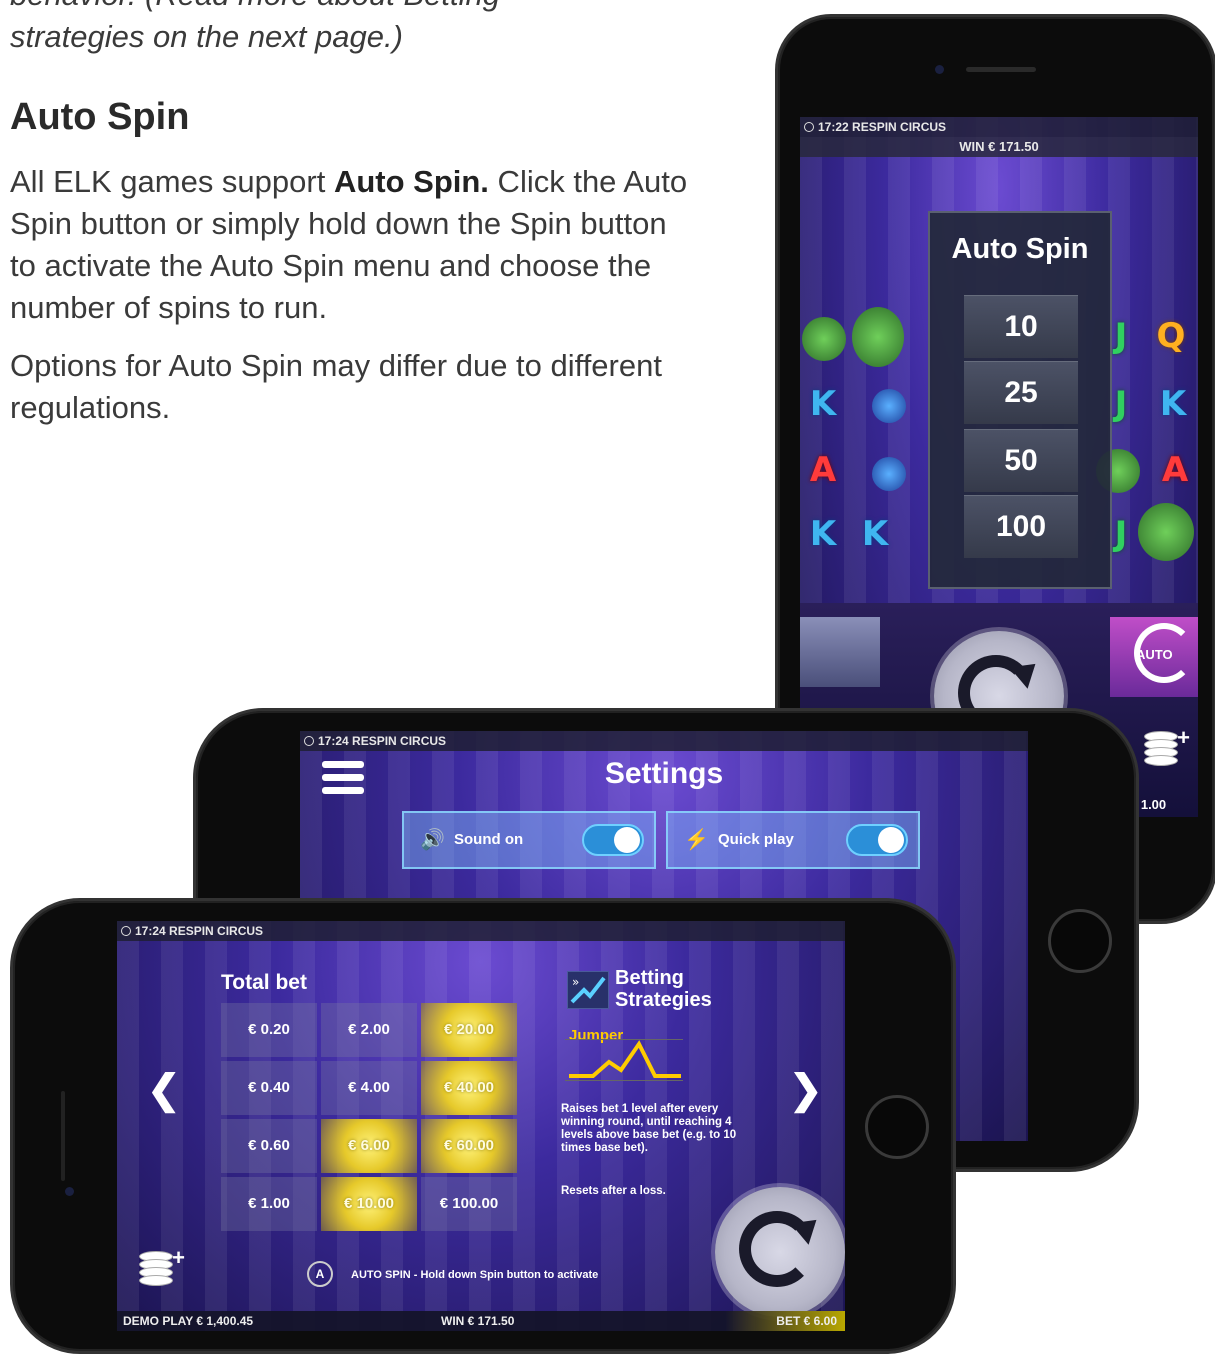 Image resolution: width=1215 pixels, height=1354 pixels. What do you see at coordinates (529, 840) in the screenshot?
I see `sound-toggle-card: 🔊 Sound on` at bounding box center [529, 840].